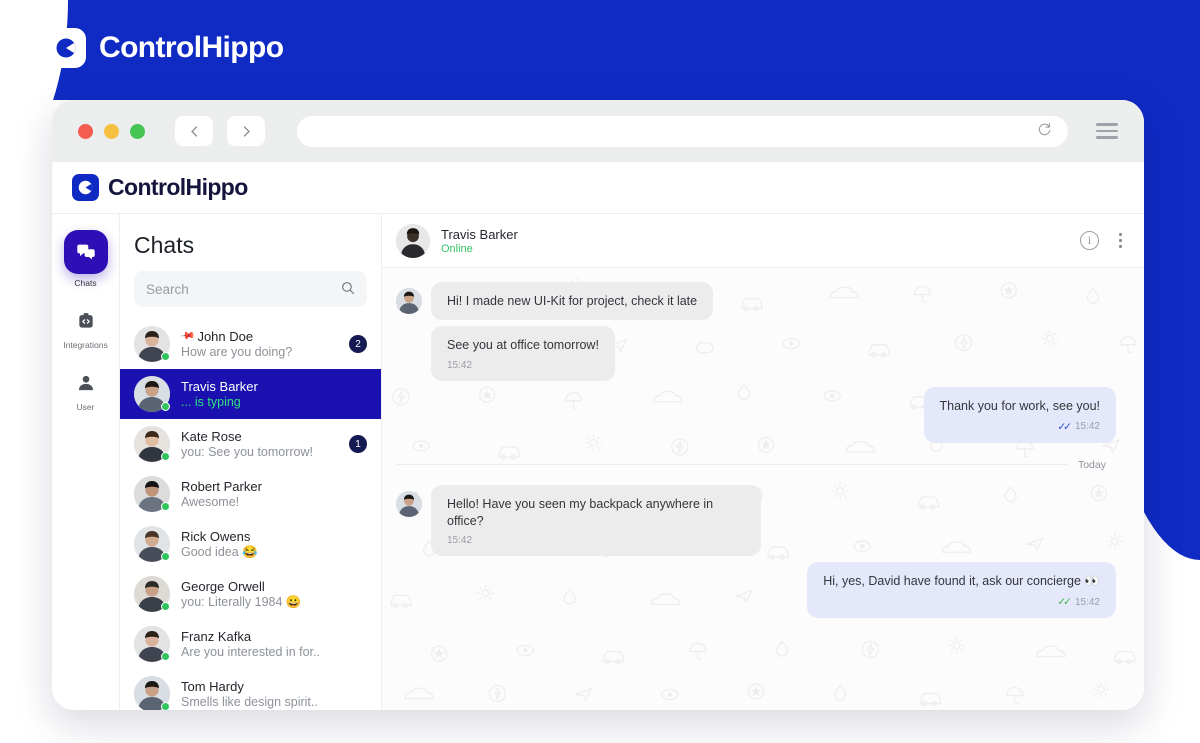 The width and height of the screenshot is (1200, 743). I want to click on chat-item-name-text: Kate Rose, so click(211, 436).